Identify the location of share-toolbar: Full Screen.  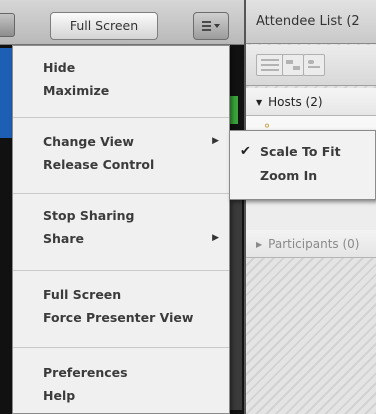
(122, 22).